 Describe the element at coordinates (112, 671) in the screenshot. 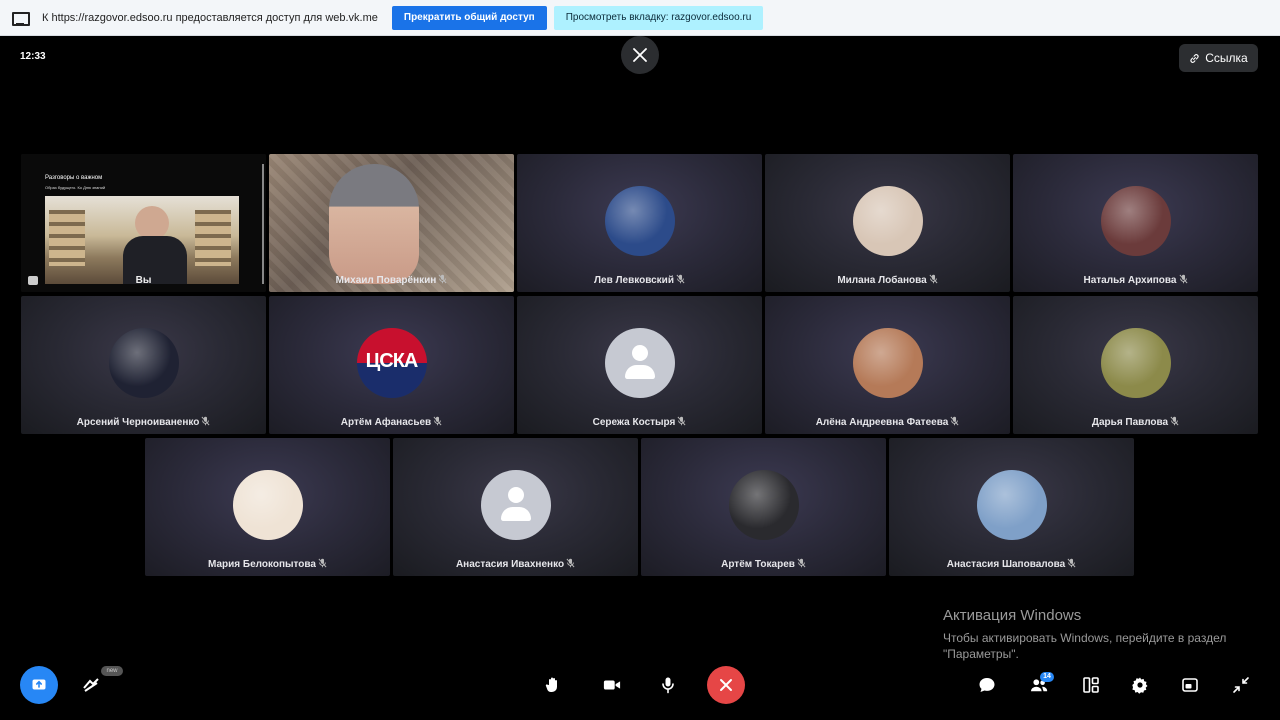

I see `effects-badge: new` at that location.